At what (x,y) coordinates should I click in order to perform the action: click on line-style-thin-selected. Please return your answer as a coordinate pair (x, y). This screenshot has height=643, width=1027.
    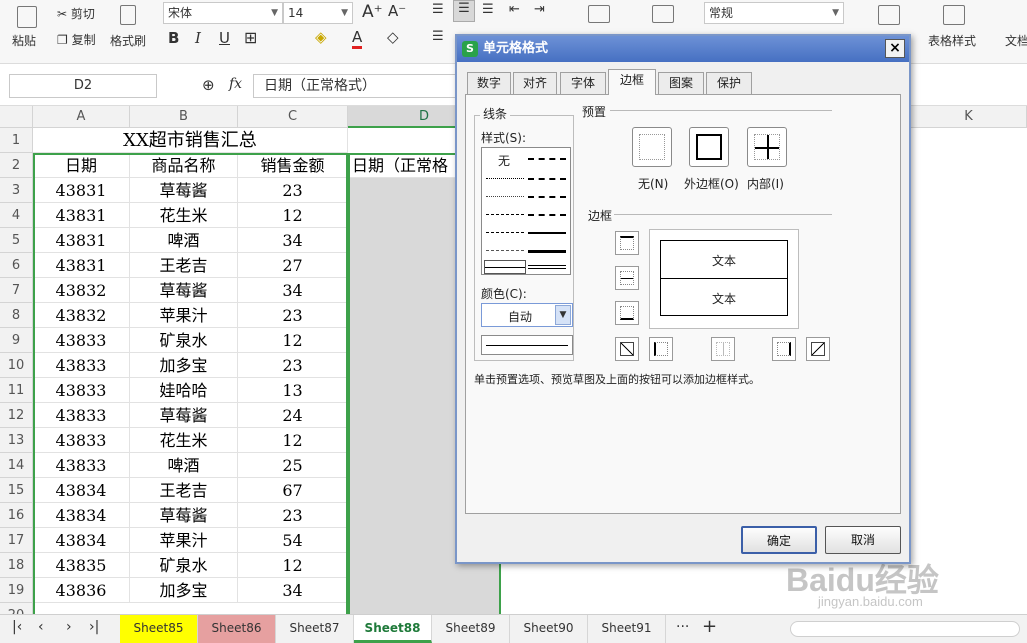
    Looking at the image, I should click on (505, 267).